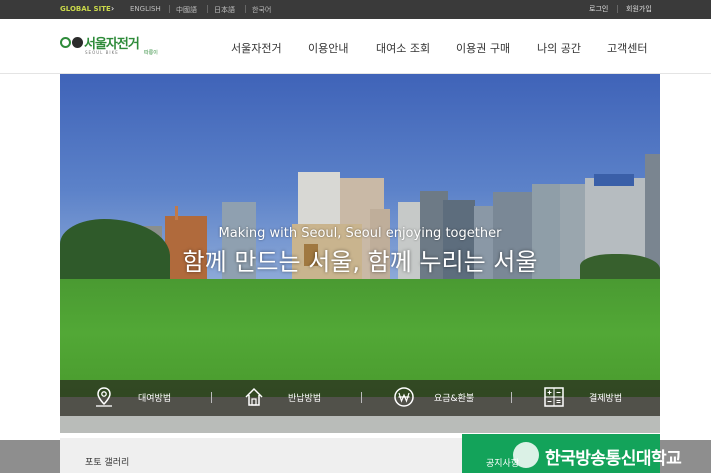  What do you see at coordinates (261, 10) in the screenshot?
I see `lang-korean: 한국어` at bounding box center [261, 10].